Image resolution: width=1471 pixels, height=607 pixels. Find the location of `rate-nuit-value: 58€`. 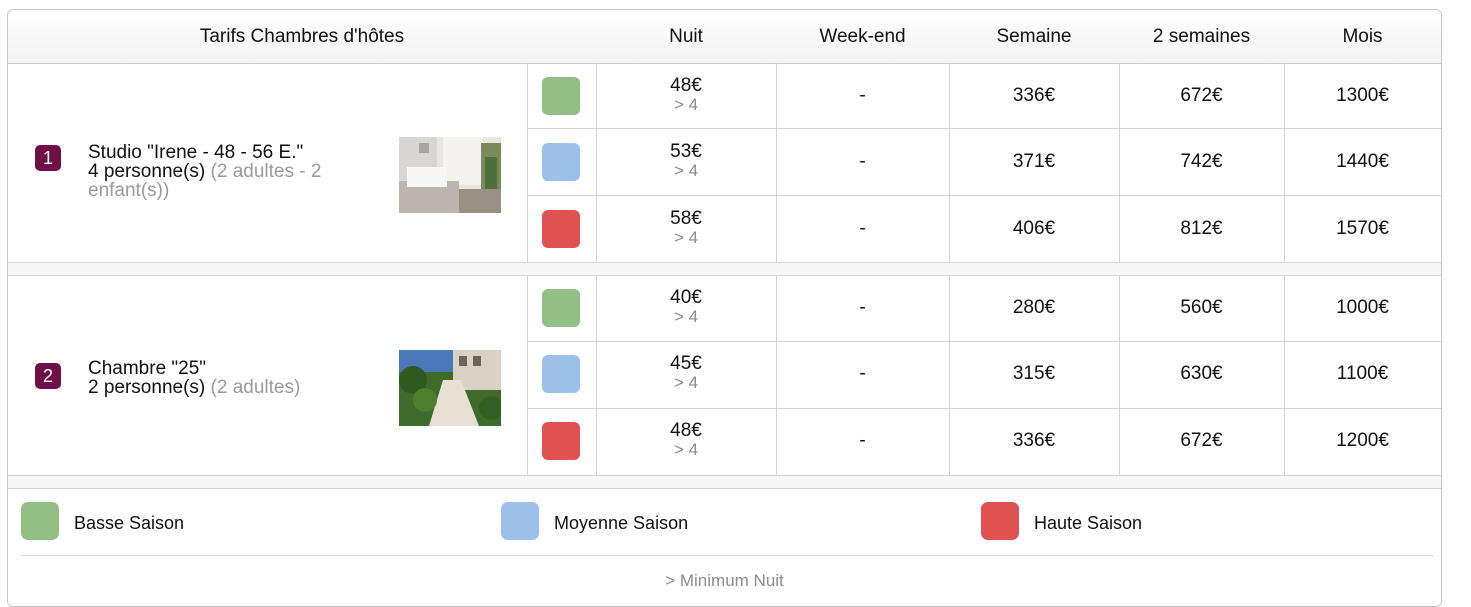

rate-nuit-value: 58€ is located at coordinates (686, 218).